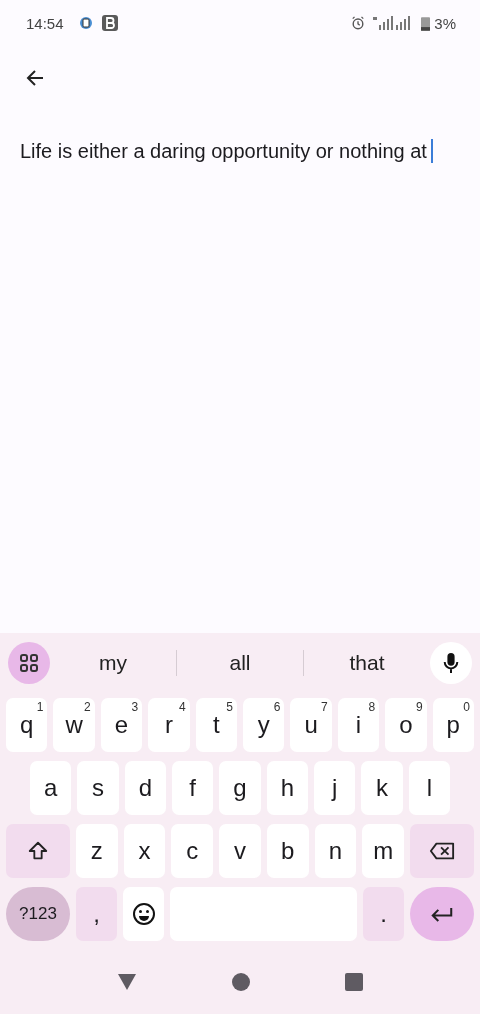 This screenshot has width=480, height=1014. Describe the element at coordinates (287, 788) in the screenshot. I see `letter-key: h` at that location.